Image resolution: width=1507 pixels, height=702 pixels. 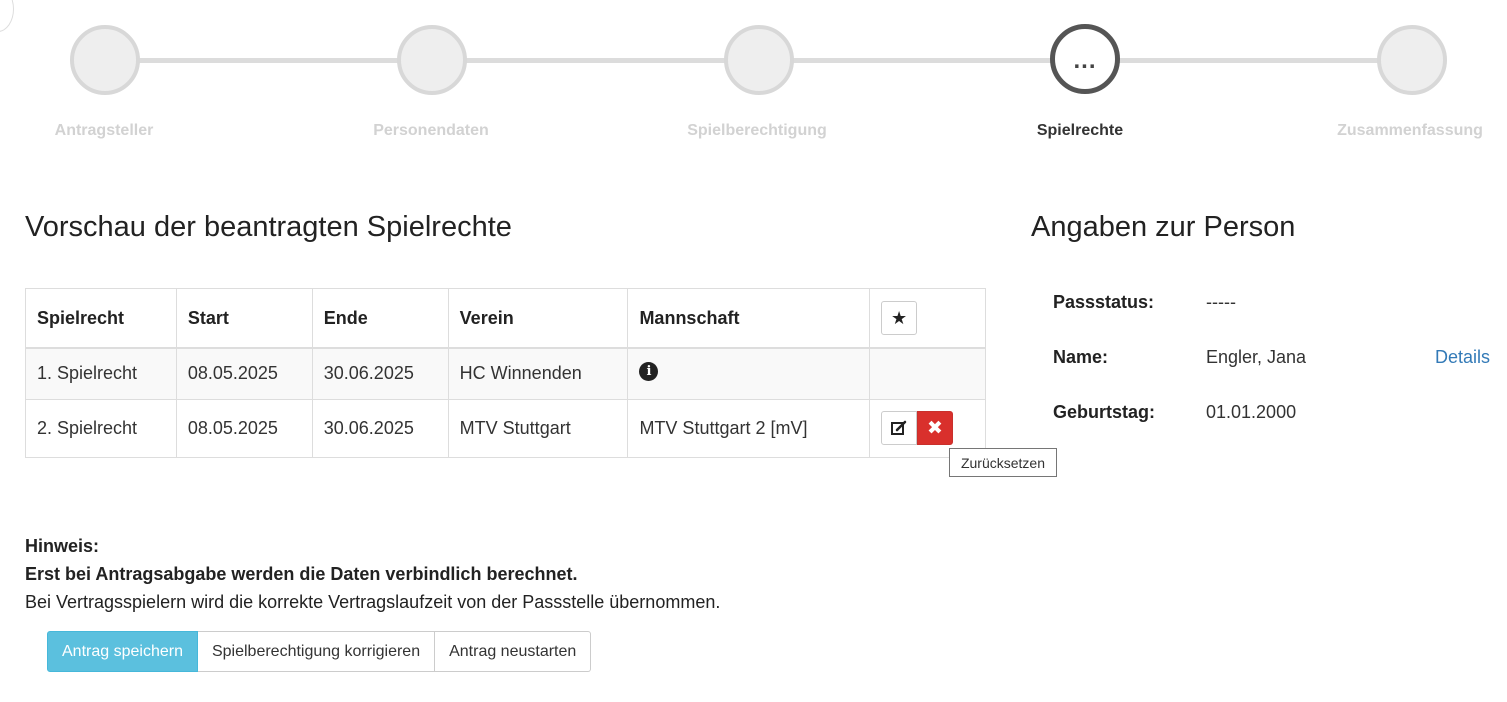 What do you see at coordinates (268, 227) in the screenshot?
I see `page-title: Vorschau der beantragten Spielrechte` at bounding box center [268, 227].